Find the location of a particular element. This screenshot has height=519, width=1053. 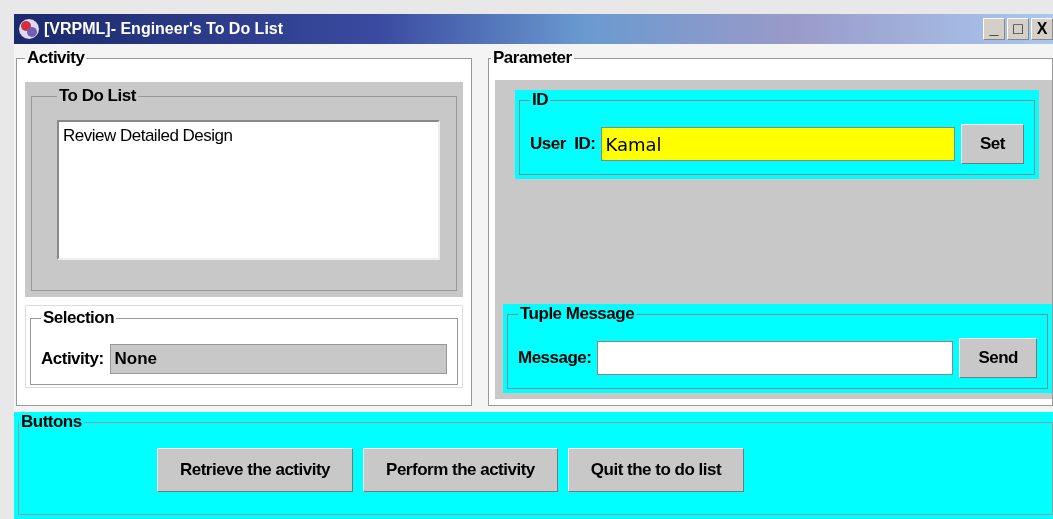

panel-title: Activity is located at coordinates (56, 58).